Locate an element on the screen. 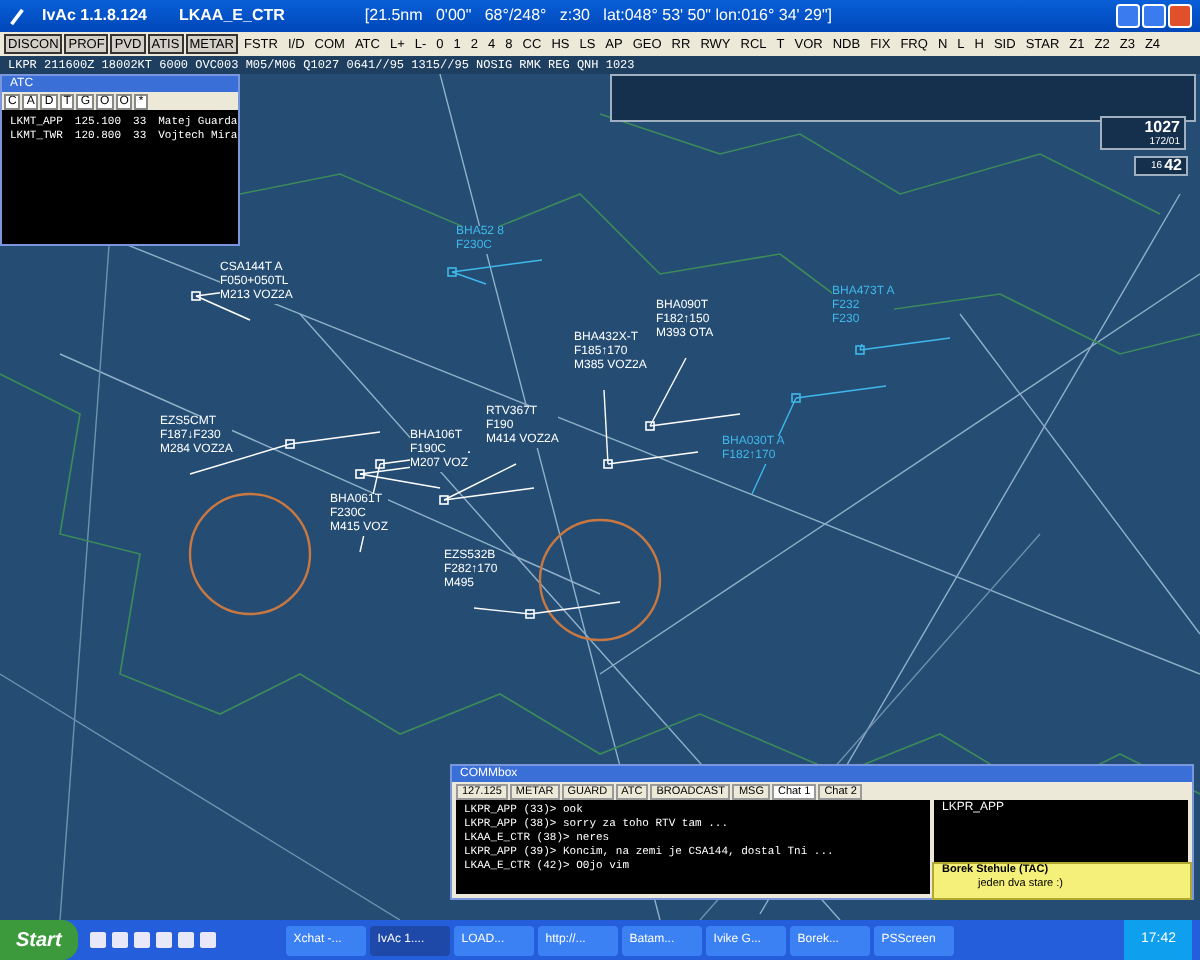  maximize-button is located at coordinates (1154, 16).